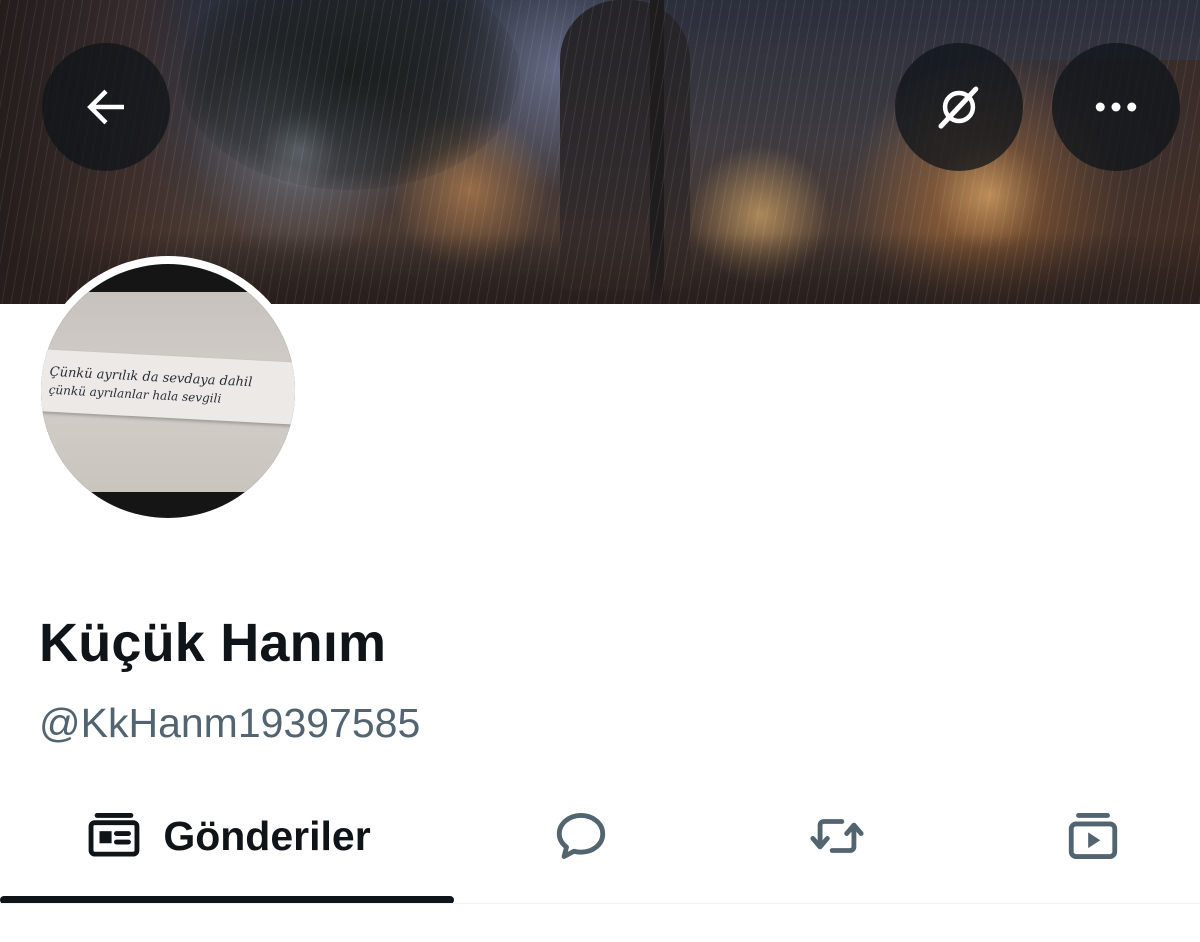 This screenshot has width=1200, height=942. I want to click on posts-icon, so click(114, 835).